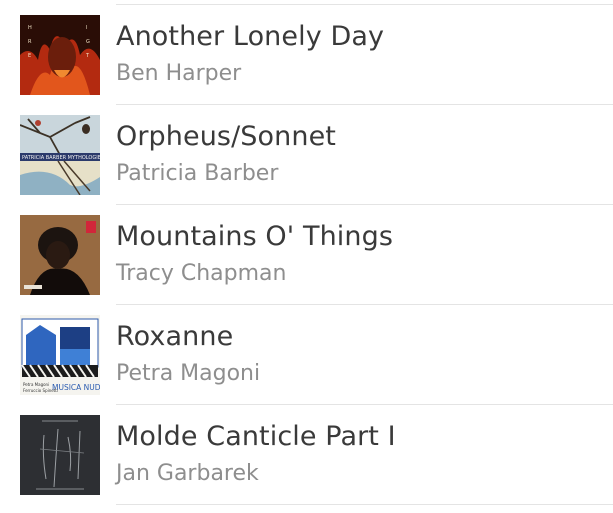 This screenshot has width=613, height=513. What do you see at coordinates (36, 384) in the screenshot?
I see `svg-text: Petra Magoni` at bounding box center [36, 384].